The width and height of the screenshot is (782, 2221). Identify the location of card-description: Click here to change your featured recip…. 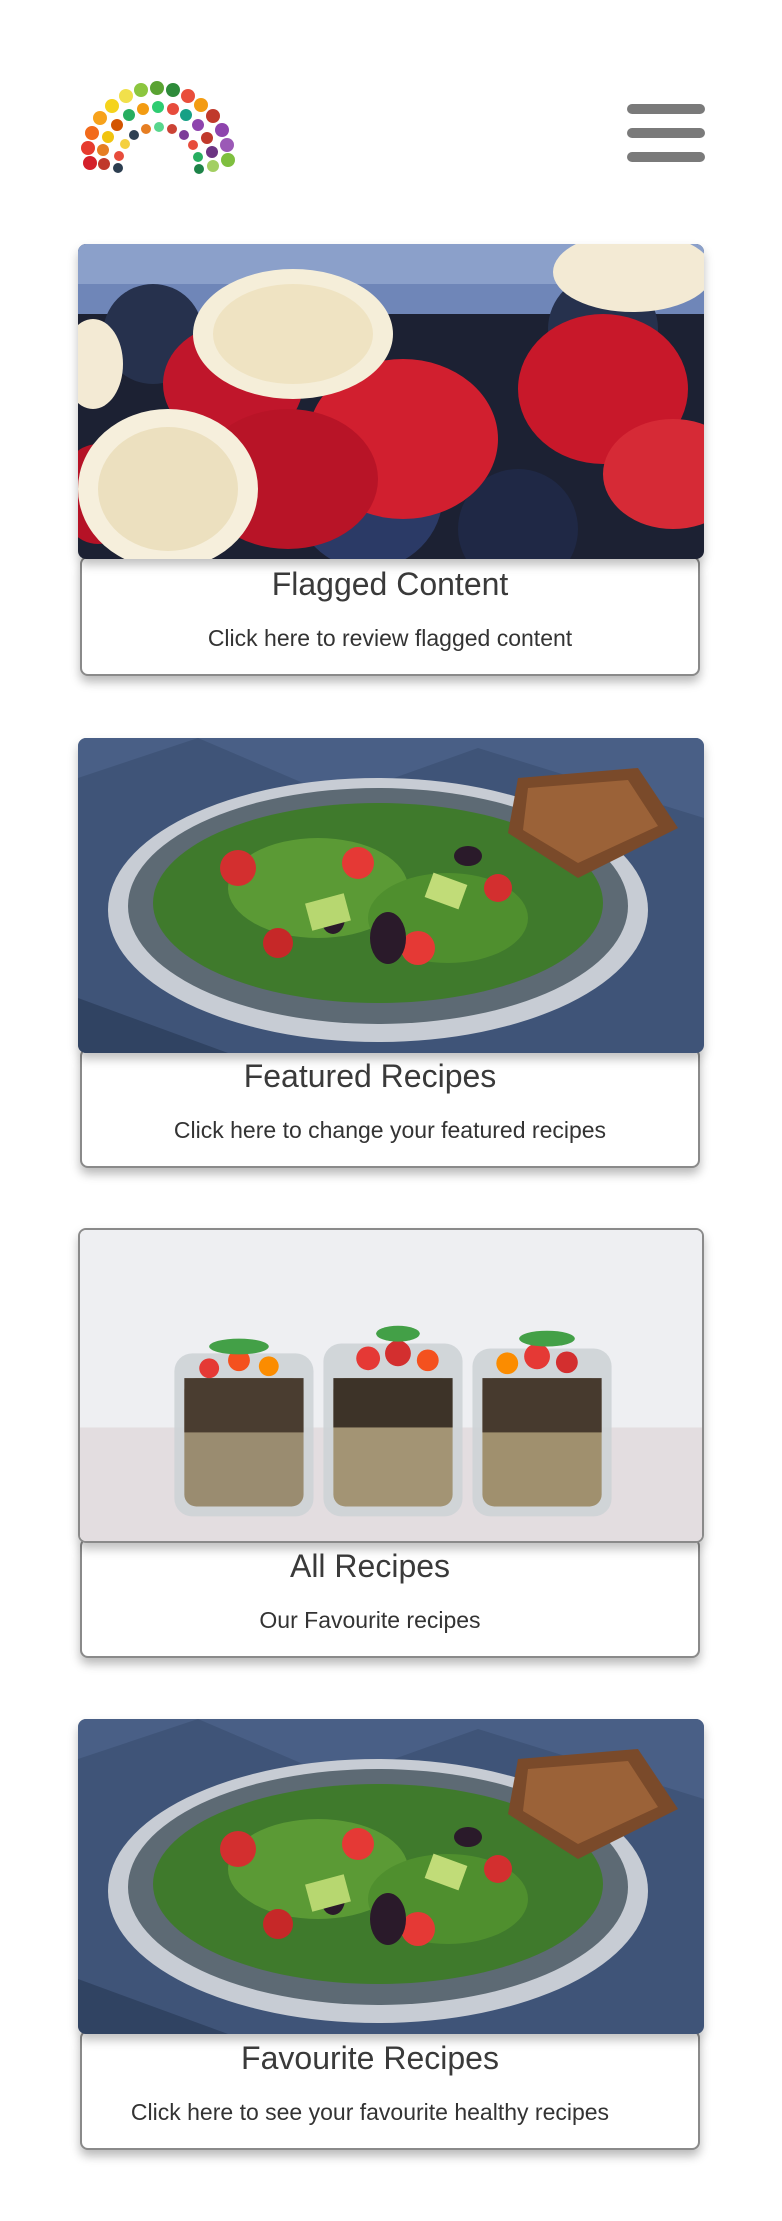
(390, 1130).